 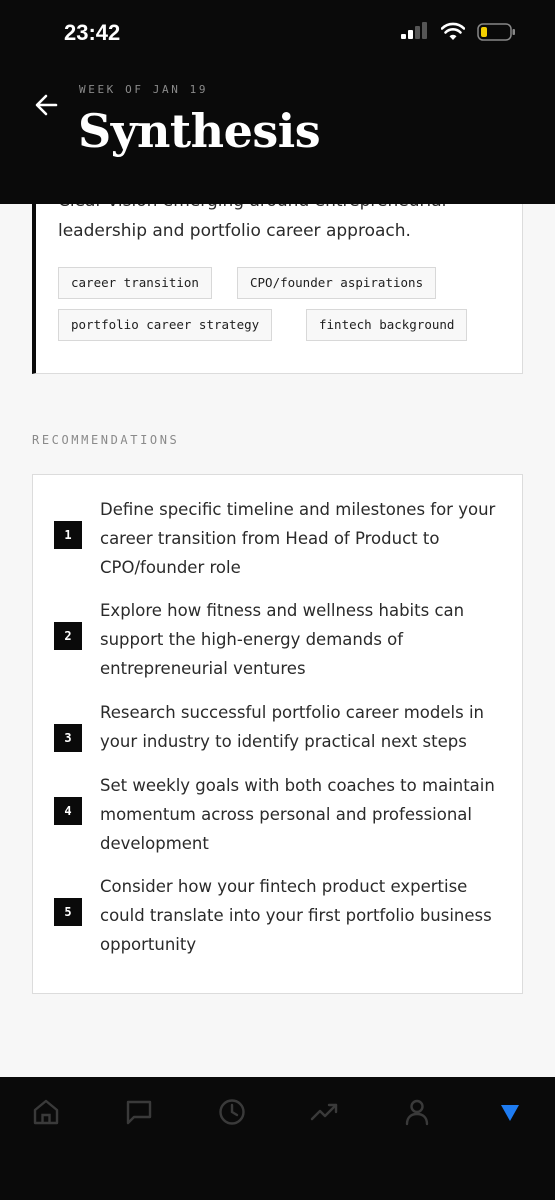 I want to click on recommendation-number: 4, so click(x=68, y=811).